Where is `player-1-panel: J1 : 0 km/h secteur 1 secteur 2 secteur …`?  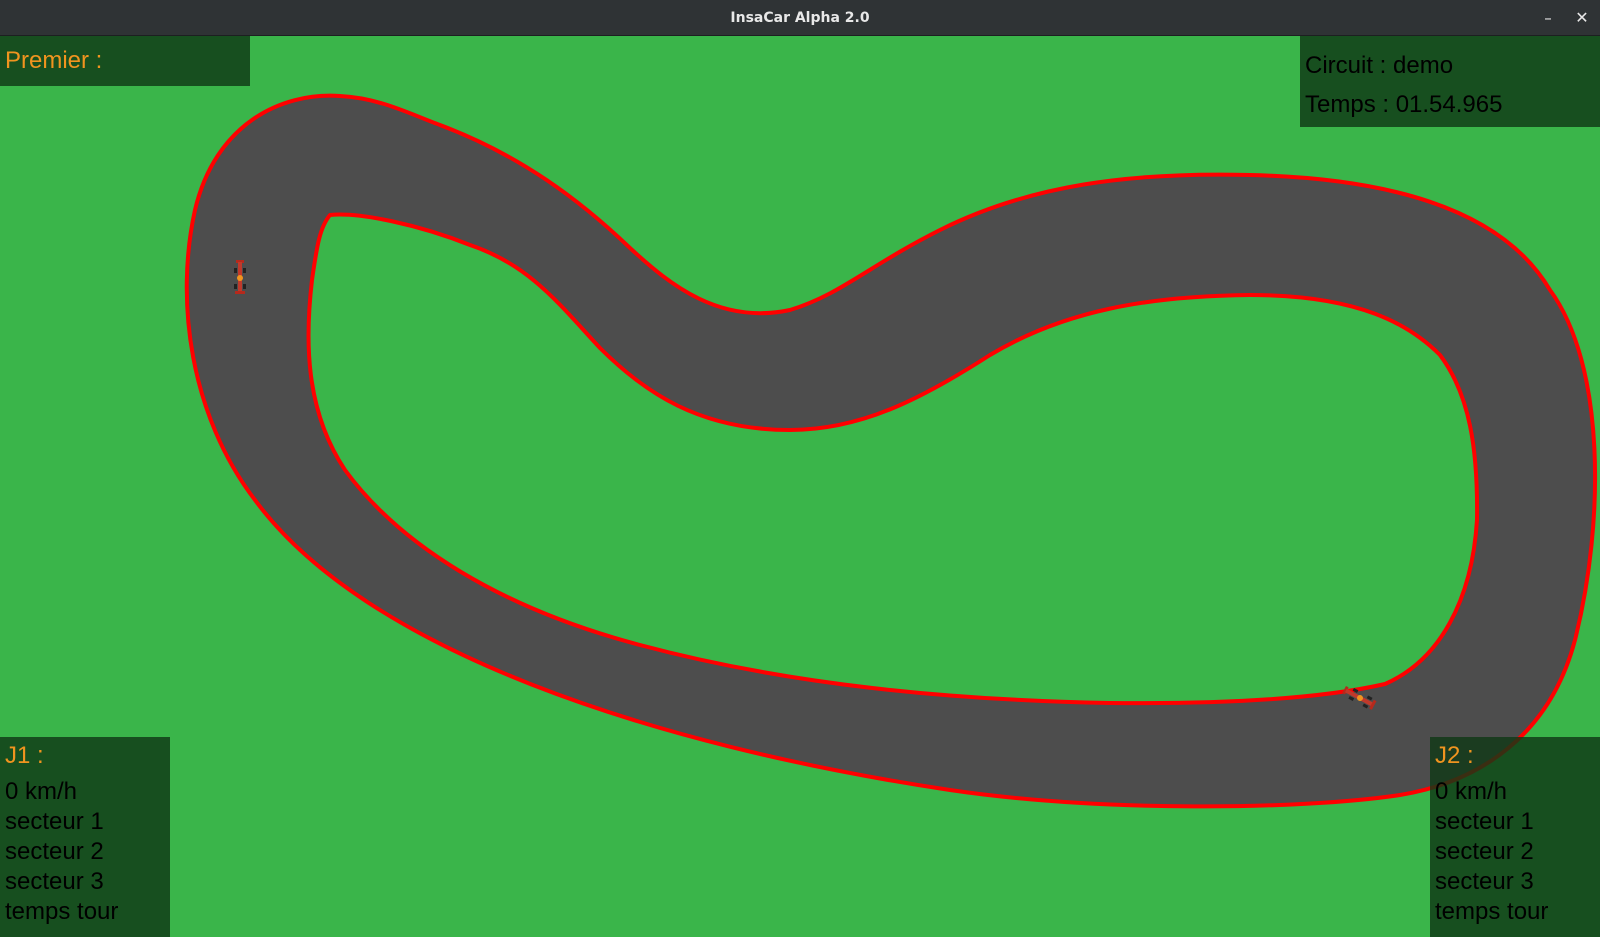 player-1-panel: J1 : 0 km/h secteur 1 secteur 2 secteur … is located at coordinates (85, 837).